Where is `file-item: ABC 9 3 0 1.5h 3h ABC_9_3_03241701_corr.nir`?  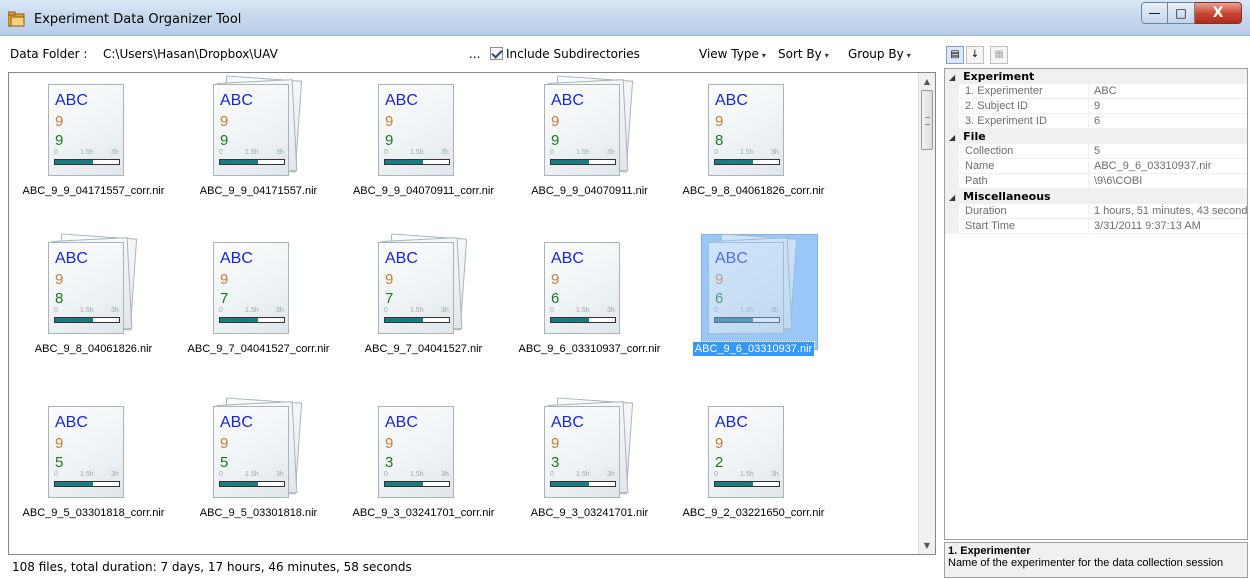 file-item: ABC 9 3 0 1.5h 3h ABC_9_3_03241701_corr.nir is located at coordinates (423, 472).